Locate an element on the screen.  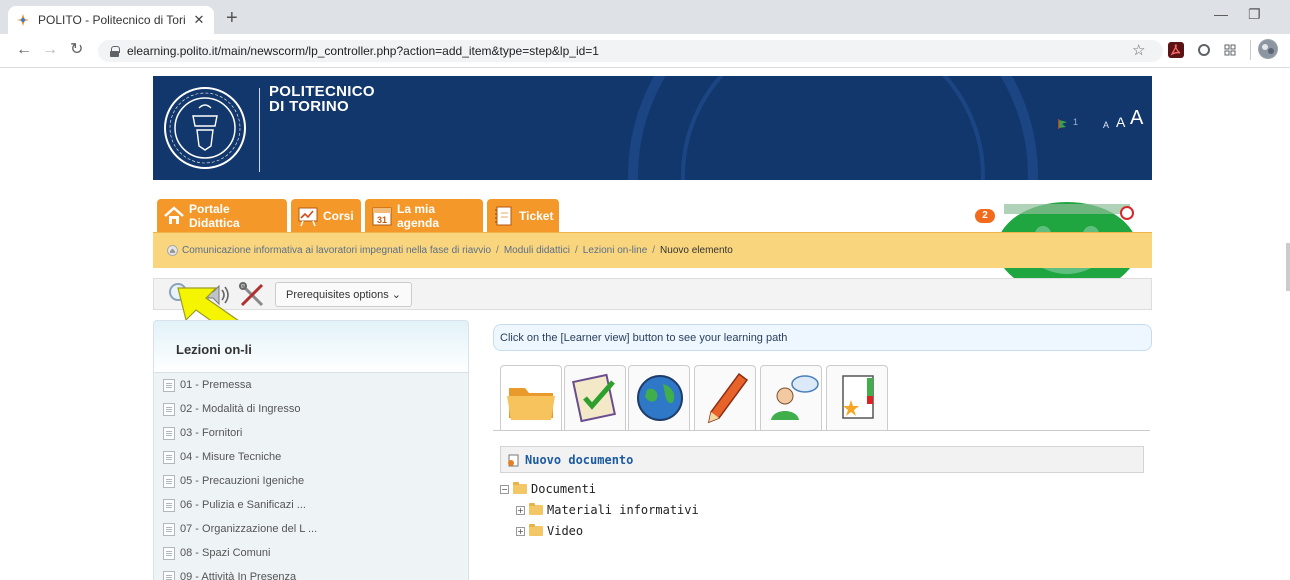
tab-forum is located at coordinates (725, 397).